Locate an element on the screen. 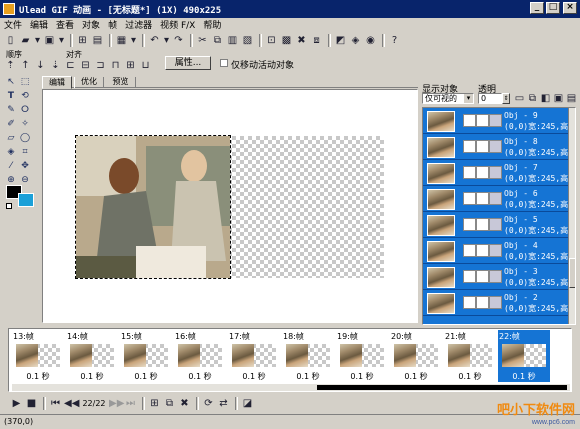 This screenshot has height=429, width=580. frame-thumb: 16:帧 0.1 秒 is located at coordinates (200, 356).